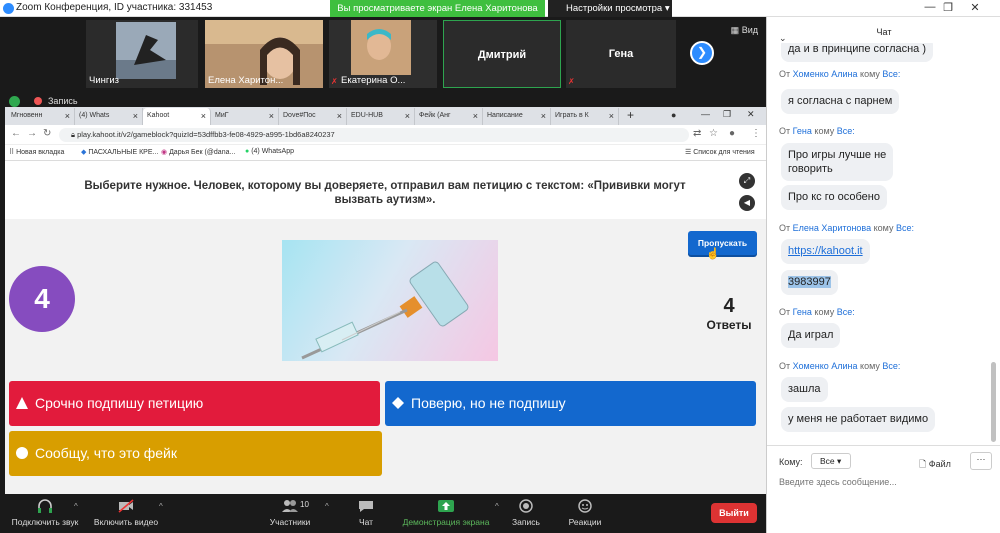  What do you see at coordinates (785, 74) in the screenshot?
I see `from-word: От` at bounding box center [785, 74].